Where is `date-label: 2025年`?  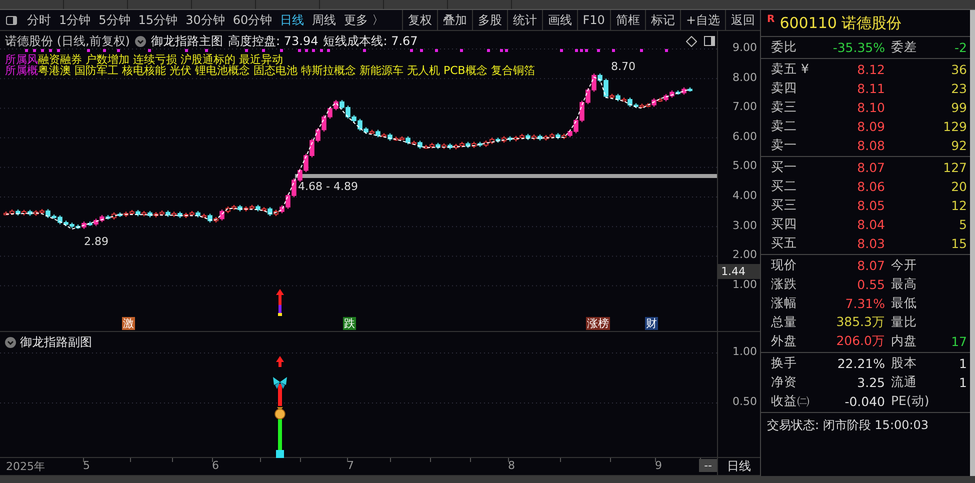 date-label: 2025年 is located at coordinates (25, 466).